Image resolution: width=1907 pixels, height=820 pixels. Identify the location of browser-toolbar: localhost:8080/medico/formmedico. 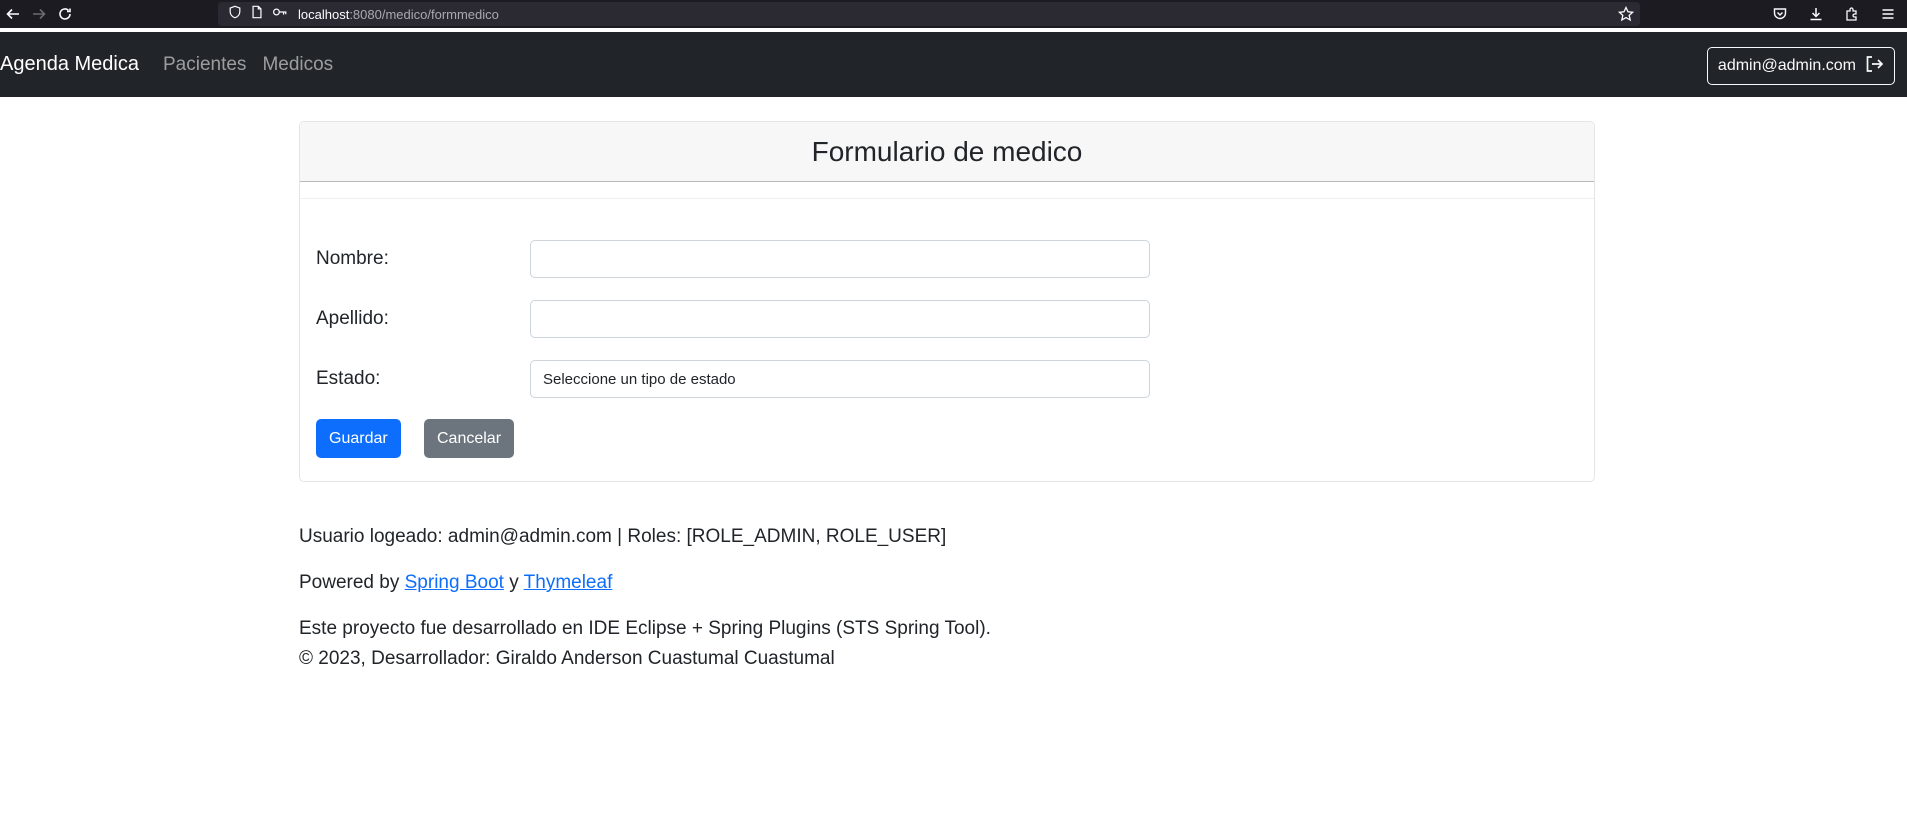
(953, 14).